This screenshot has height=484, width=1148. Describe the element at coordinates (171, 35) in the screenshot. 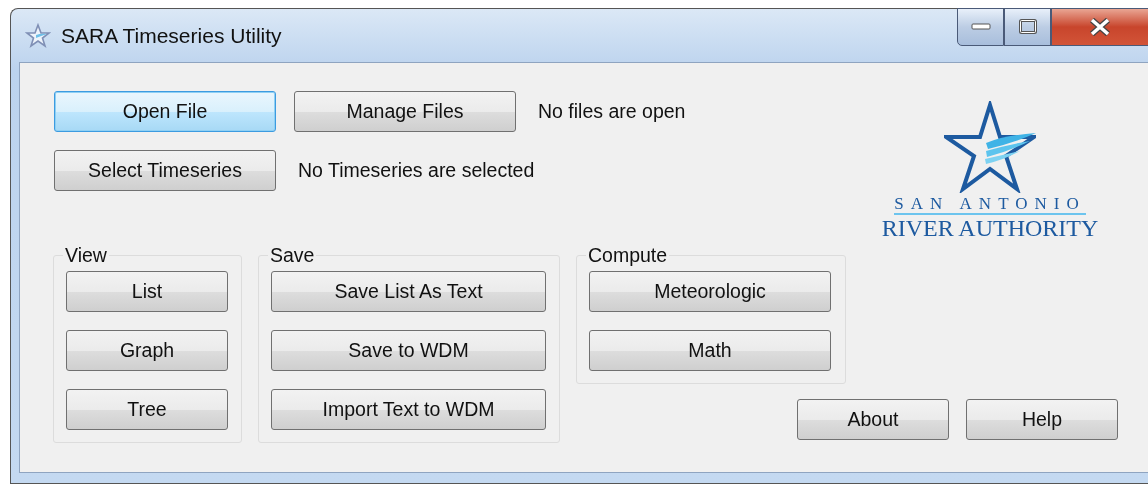

I see `window-title: SARA Timeseries Utility` at that location.